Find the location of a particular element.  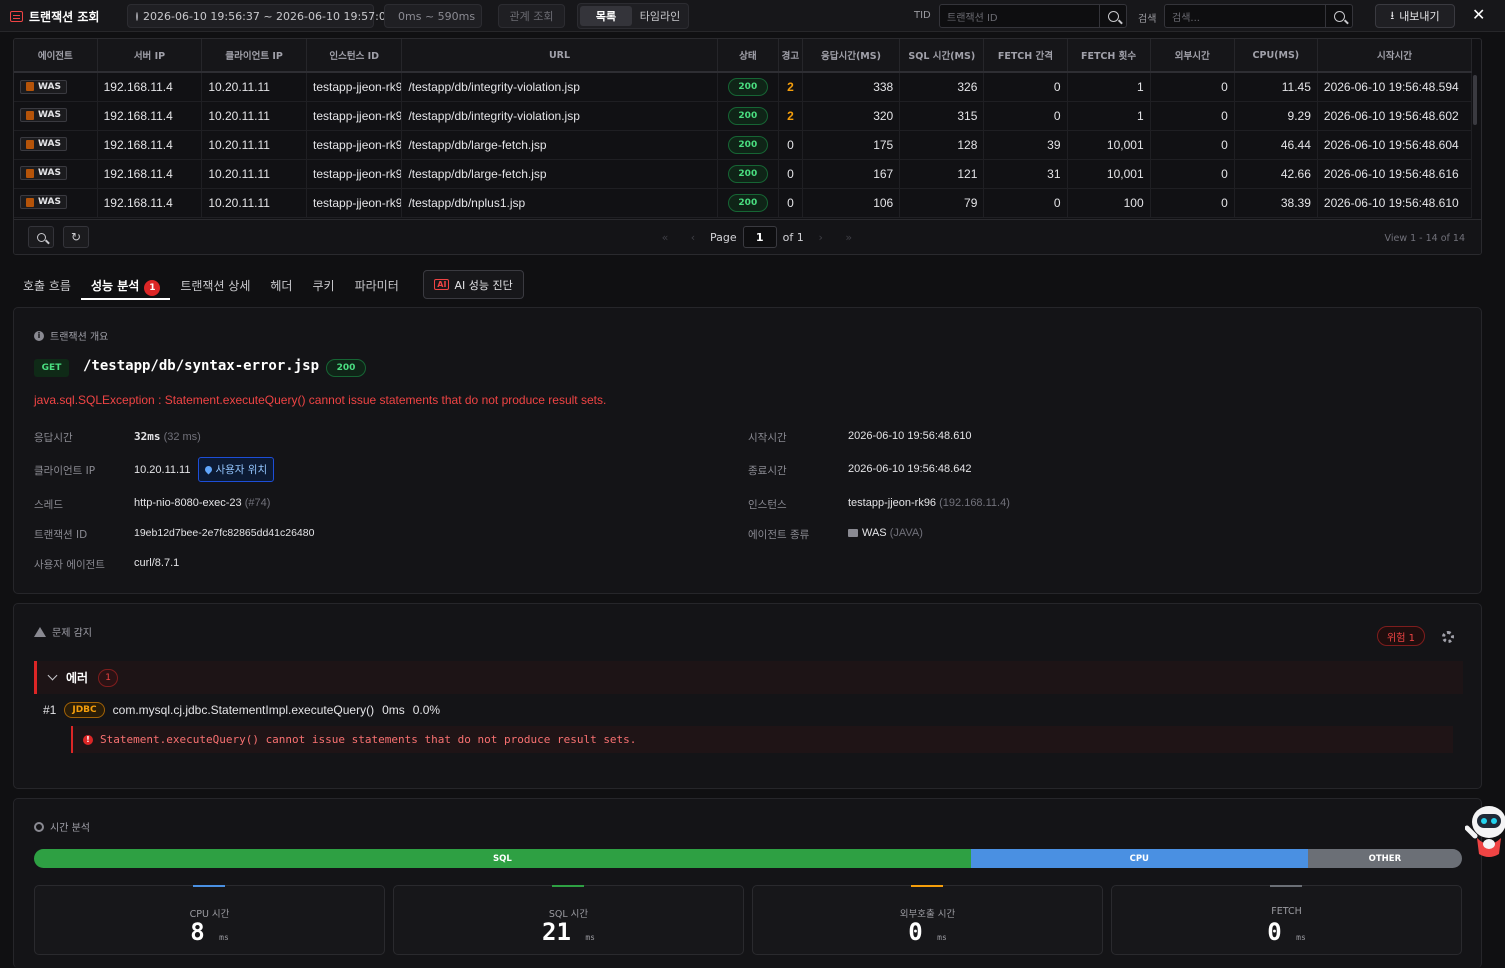

cell-agent: WAS is located at coordinates (56, 116).